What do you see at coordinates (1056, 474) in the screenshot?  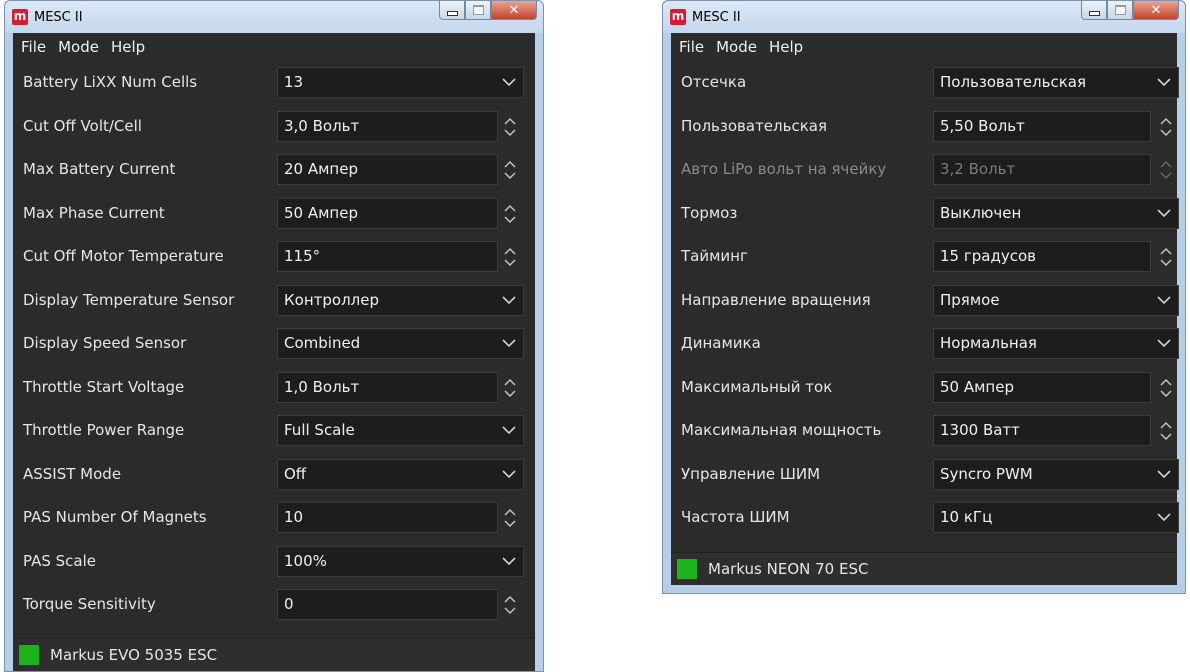 I see `setting-dropdown: Syncro PWM` at bounding box center [1056, 474].